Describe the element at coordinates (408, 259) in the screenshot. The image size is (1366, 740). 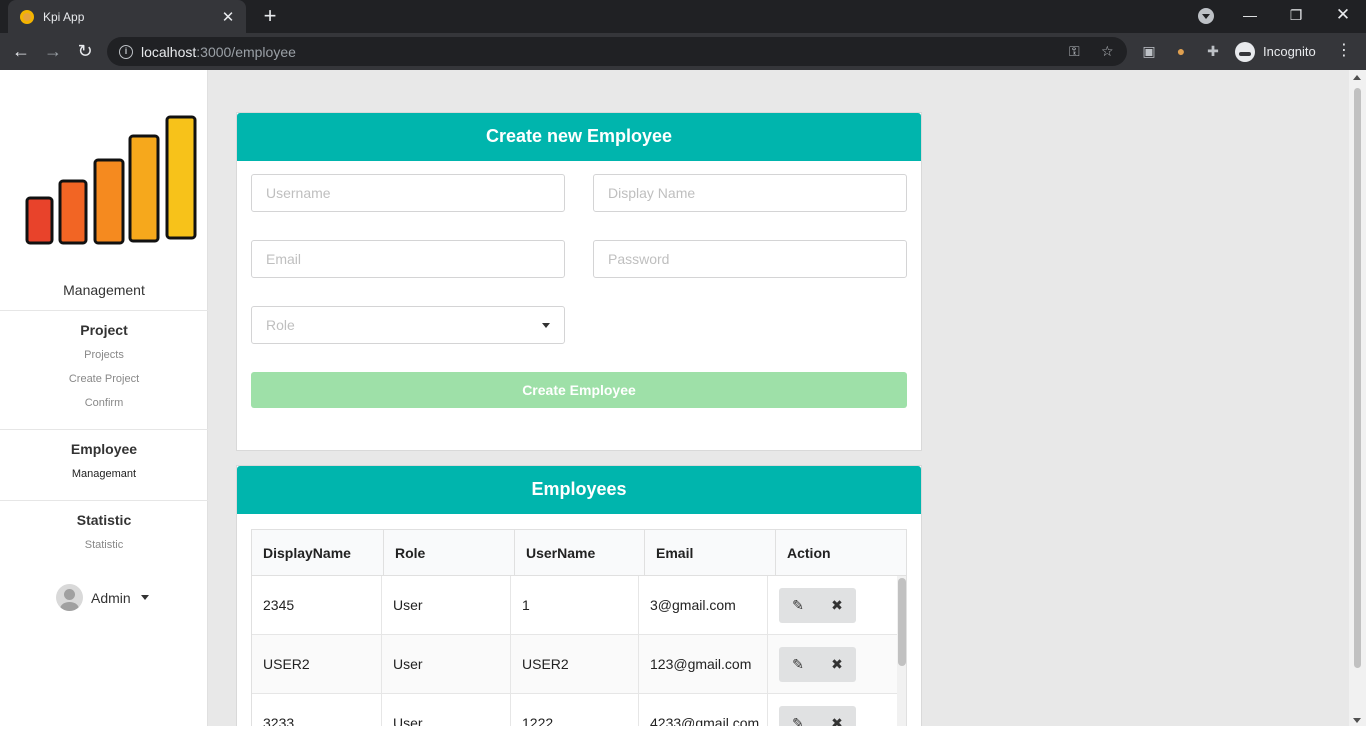
I see `email-input` at that location.